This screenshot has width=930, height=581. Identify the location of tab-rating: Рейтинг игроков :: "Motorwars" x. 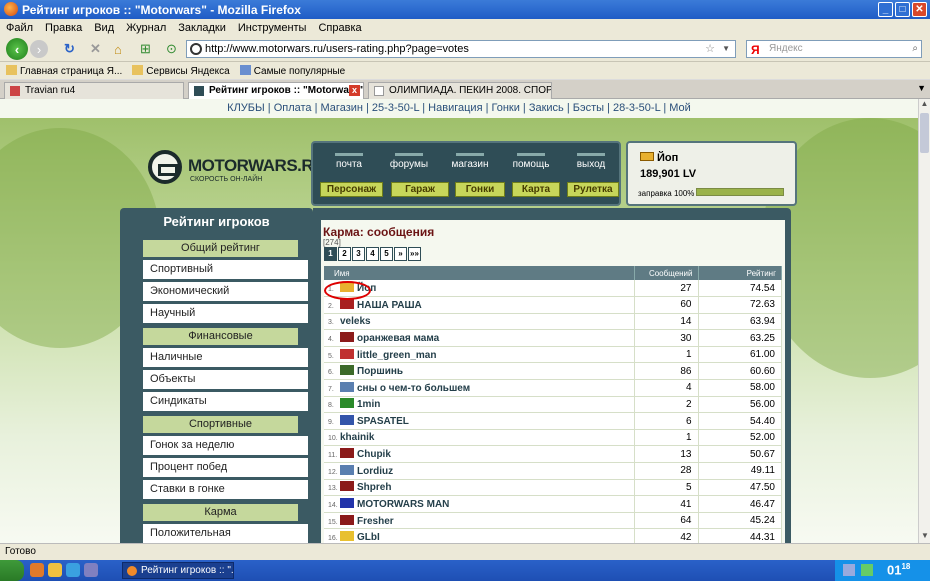
(276, 91).